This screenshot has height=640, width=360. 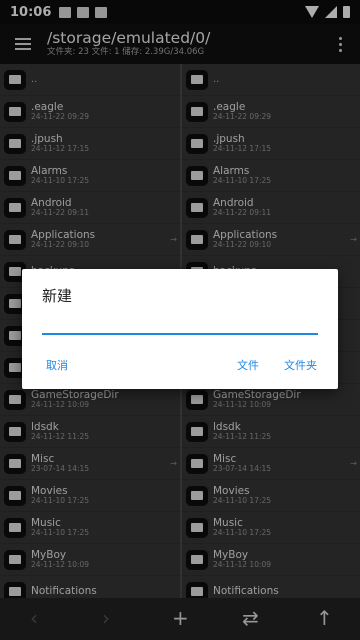 I want to click on name-input, so click(x=180, y=325).